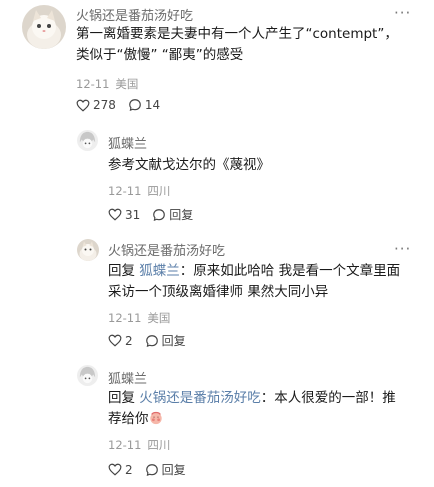 This screenshot has width=434, height=487. What do you see at coordinates (124, 215) in the screenshot?
I see `like-button: 31` at bounding box center [124, 215].